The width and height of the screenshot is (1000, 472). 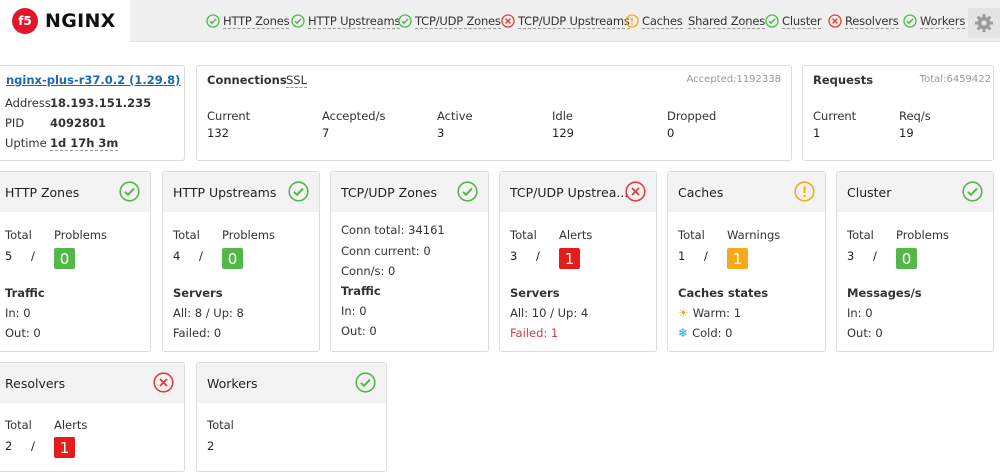 I want to click on f5-logo-icon: f5, so click(x=25, y=21).